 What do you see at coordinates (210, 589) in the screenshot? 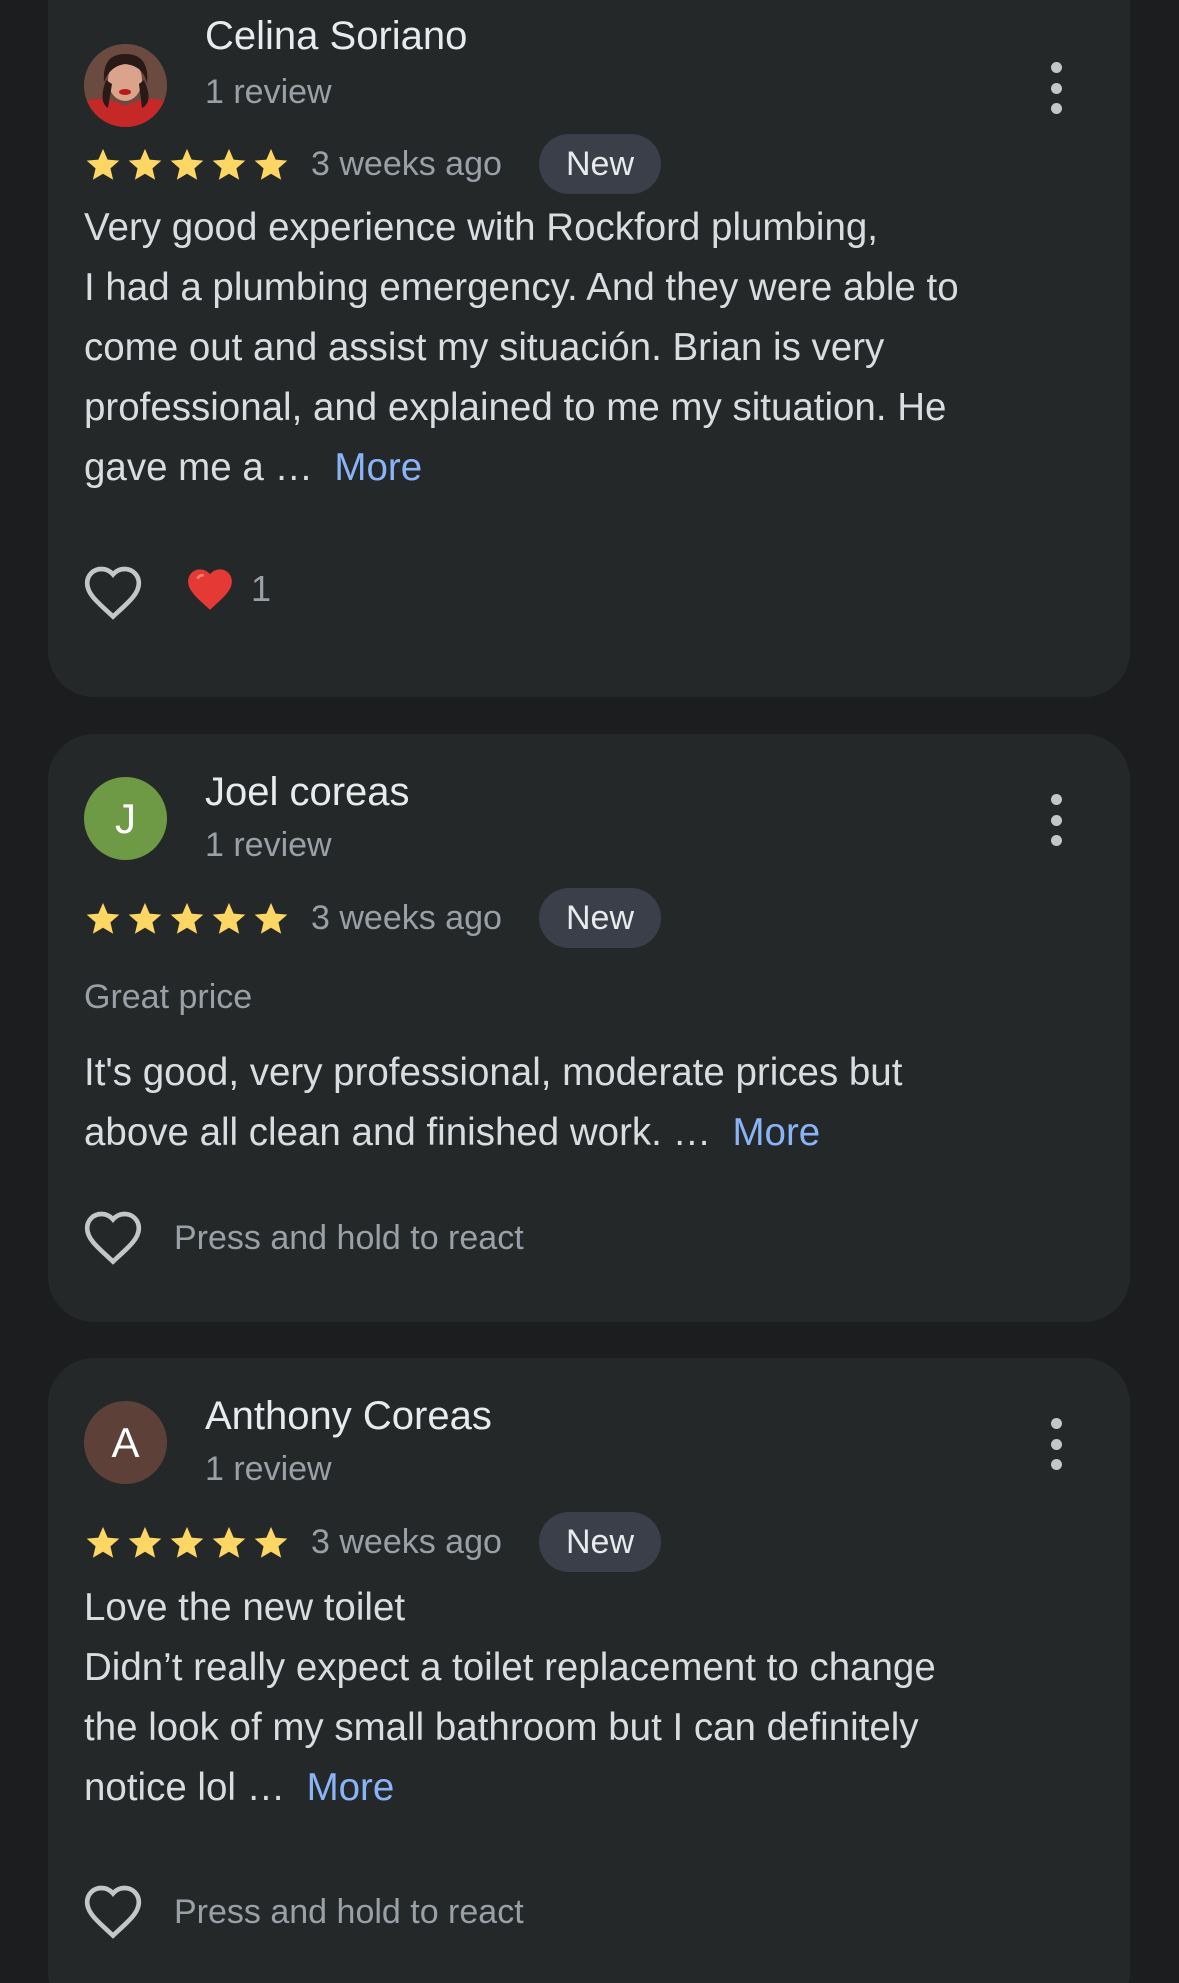
I see `red-heart-icon` at bounding box center [210, 589].